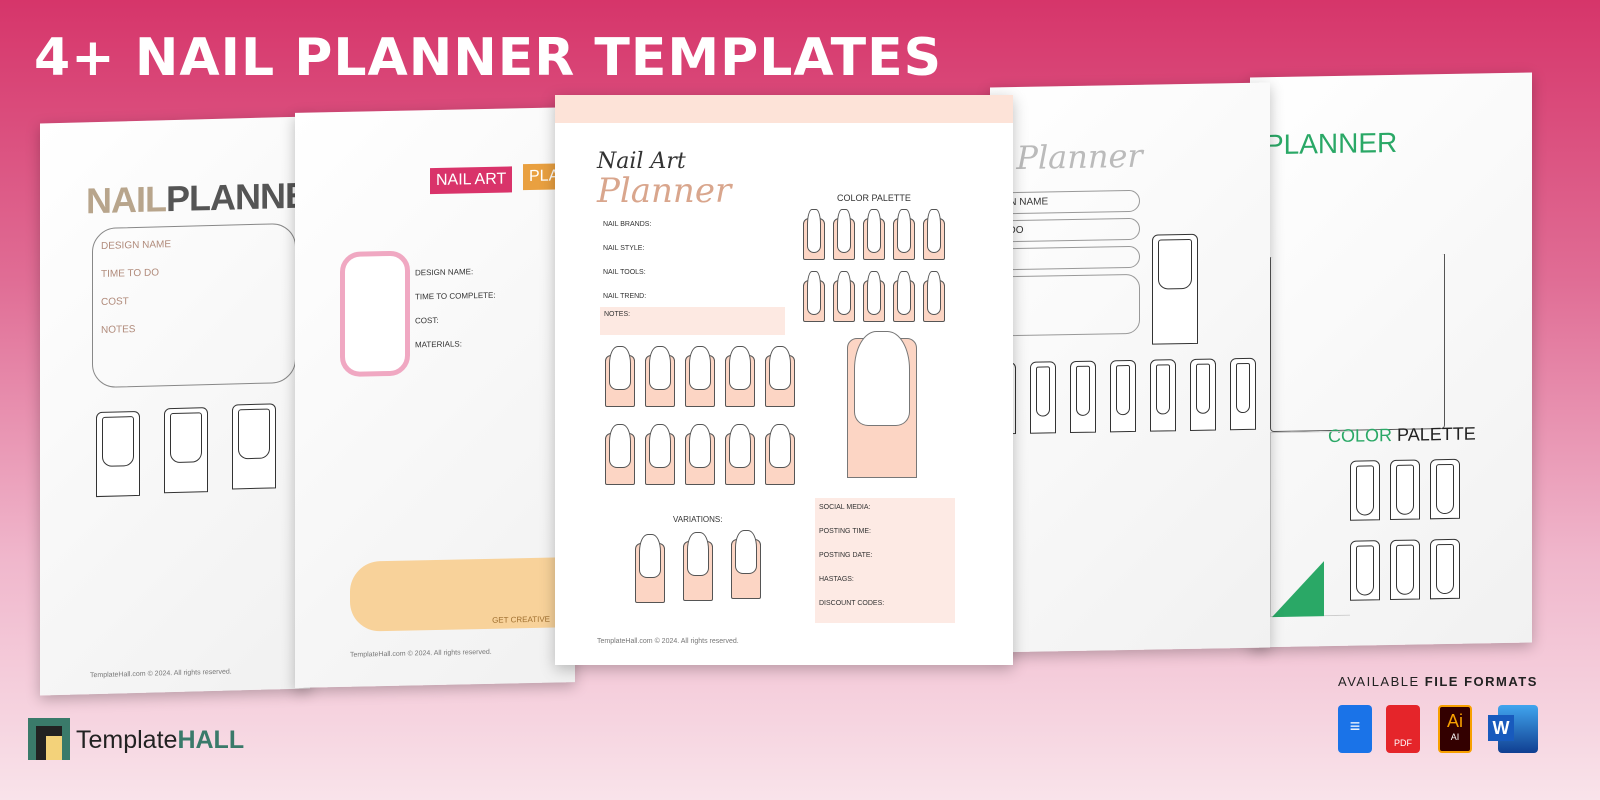 The image size is (1600, 800). What do you see at coordinates (136, 245) in the screenshot?
I see `field-label: DESIGN NAME` at bounding box center [136, 245].